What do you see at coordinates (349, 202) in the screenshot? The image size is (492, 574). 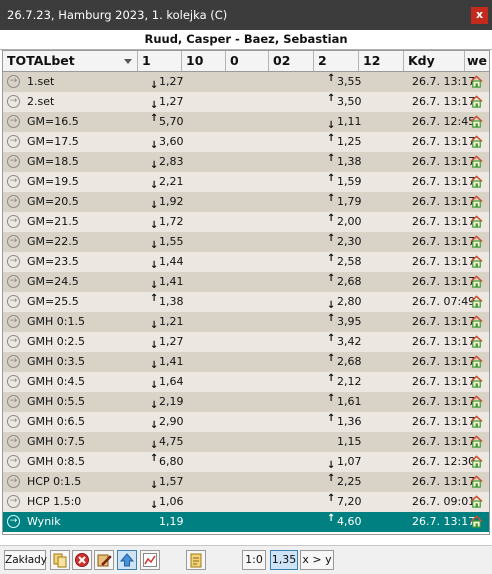 I see `odds-away: 1,79` at bounding box center [349, 202].